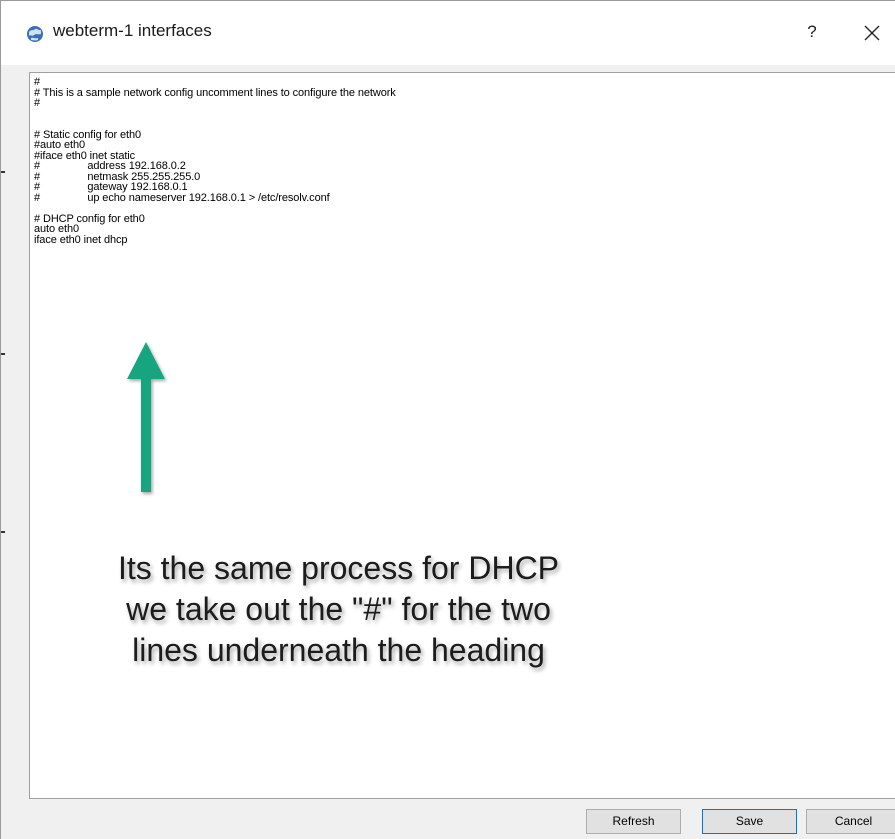 Image resolution: width=895 pixels, height=839 pixels. I want to click on close-button, so click(871, 32).